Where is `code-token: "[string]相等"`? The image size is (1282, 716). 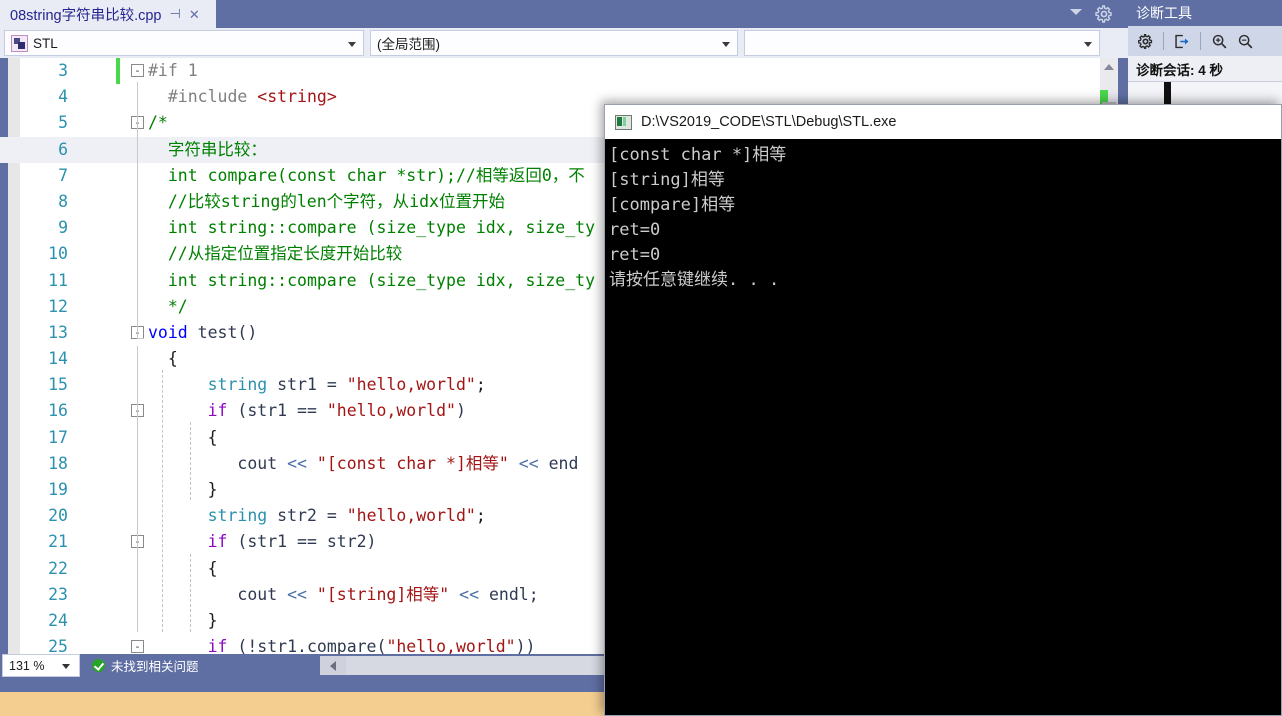
code-token: "[string]相等" is located at coordinates (383, 594).